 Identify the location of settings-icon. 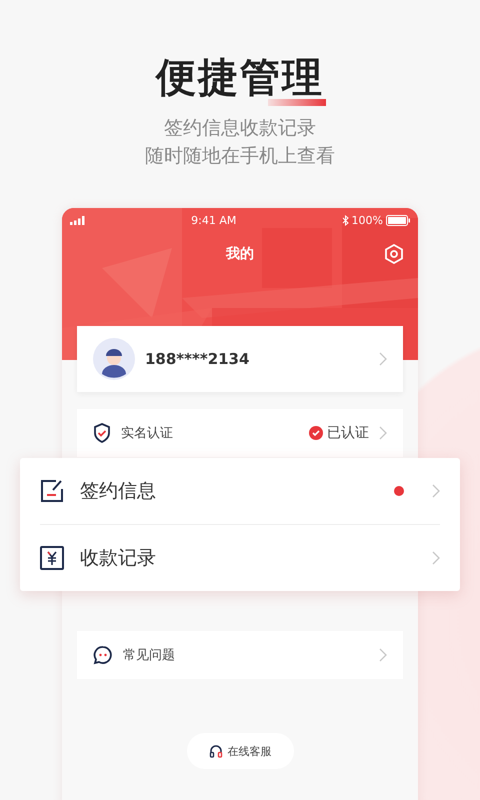
(394, 254).